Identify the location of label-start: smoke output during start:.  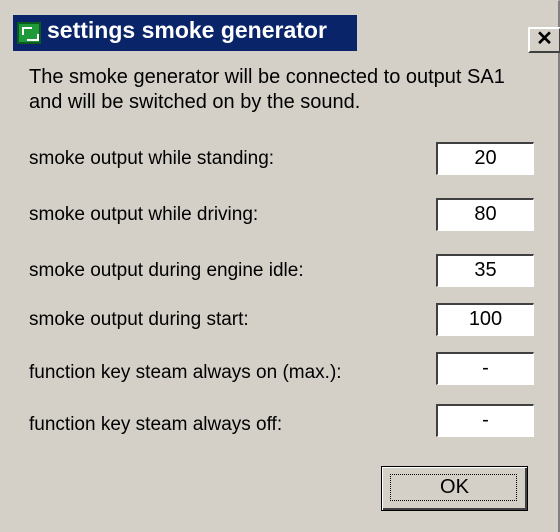
(139, 319).